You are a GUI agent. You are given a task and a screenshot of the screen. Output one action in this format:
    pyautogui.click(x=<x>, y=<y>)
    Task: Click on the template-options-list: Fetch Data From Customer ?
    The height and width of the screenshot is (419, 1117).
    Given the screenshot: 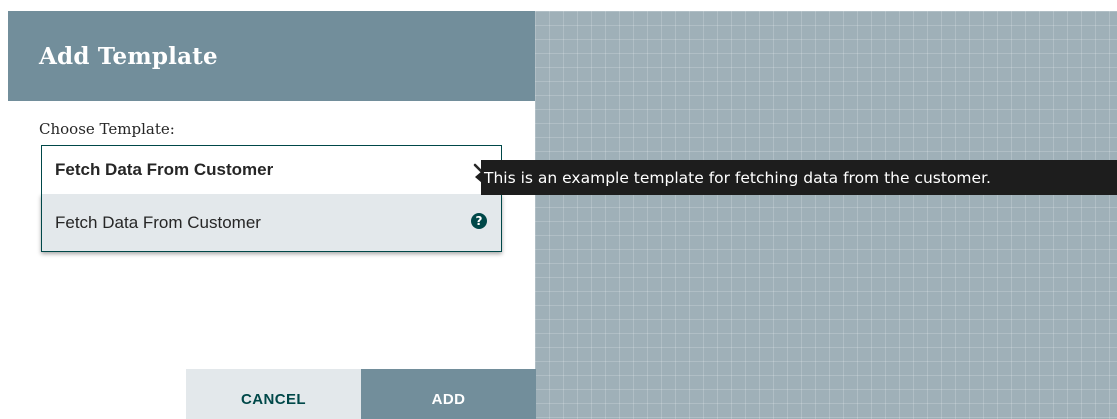 What is the action you would take?
    pyautogui.click(x=271, y=223)
    